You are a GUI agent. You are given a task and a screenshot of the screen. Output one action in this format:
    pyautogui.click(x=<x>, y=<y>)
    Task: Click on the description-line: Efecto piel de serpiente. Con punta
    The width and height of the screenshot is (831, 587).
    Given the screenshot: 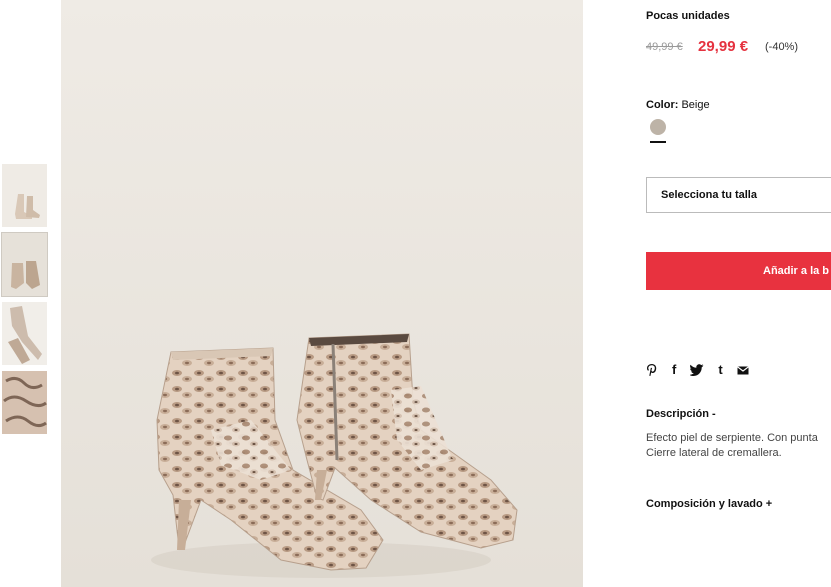 What is the action you would take?
    pyautogui.click(x=732, y=438)
    